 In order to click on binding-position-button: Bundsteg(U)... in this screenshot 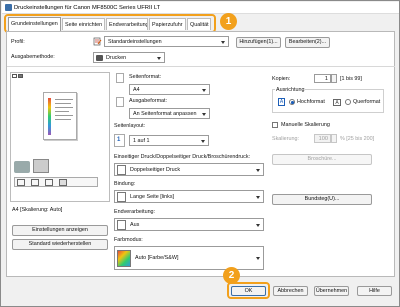, I will do `click(322, 199)`.